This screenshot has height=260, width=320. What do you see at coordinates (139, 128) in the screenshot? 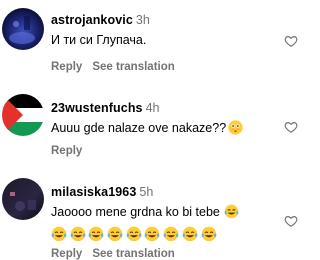
I see `comment-text: Auuu gde nalaze ove nakaze??` at bounding box center [139, 128].